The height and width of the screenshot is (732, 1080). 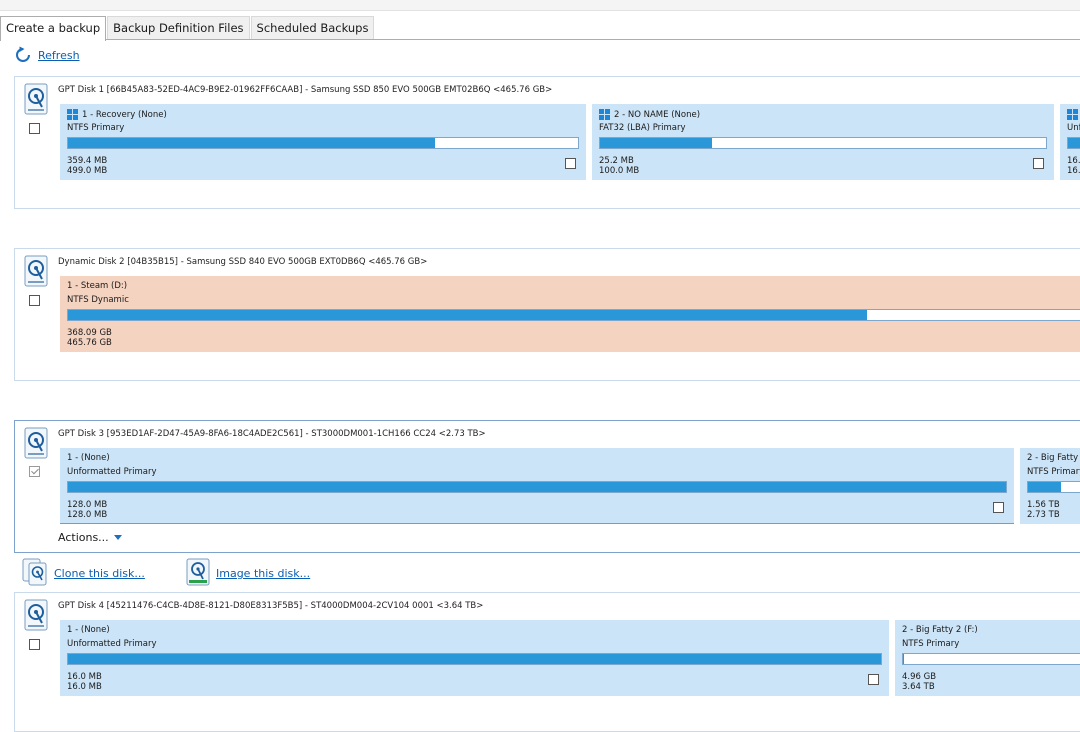 I want to click on partition-name: 2 - Big Fatty (, so click(x=1053, y=458).